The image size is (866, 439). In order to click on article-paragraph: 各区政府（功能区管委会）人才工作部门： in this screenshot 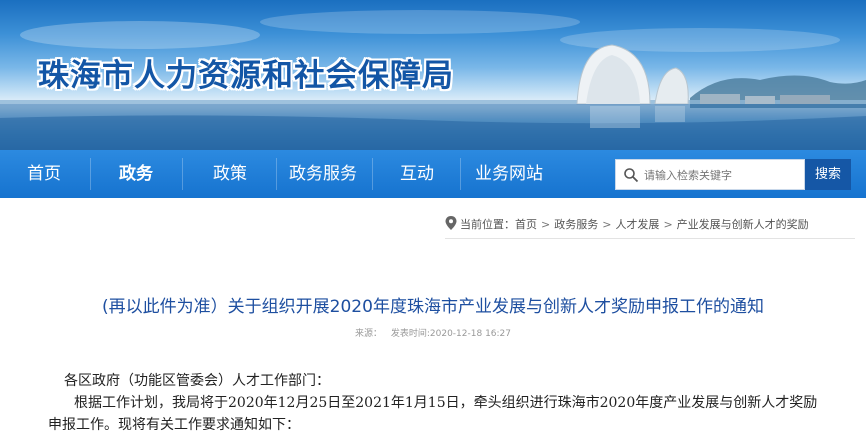, I will do `click(197, 381)`.